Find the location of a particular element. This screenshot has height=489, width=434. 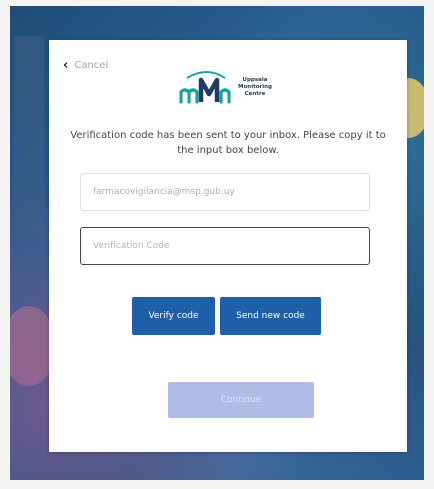

cancel-label: Cancel is located at coordinates (91, 65).